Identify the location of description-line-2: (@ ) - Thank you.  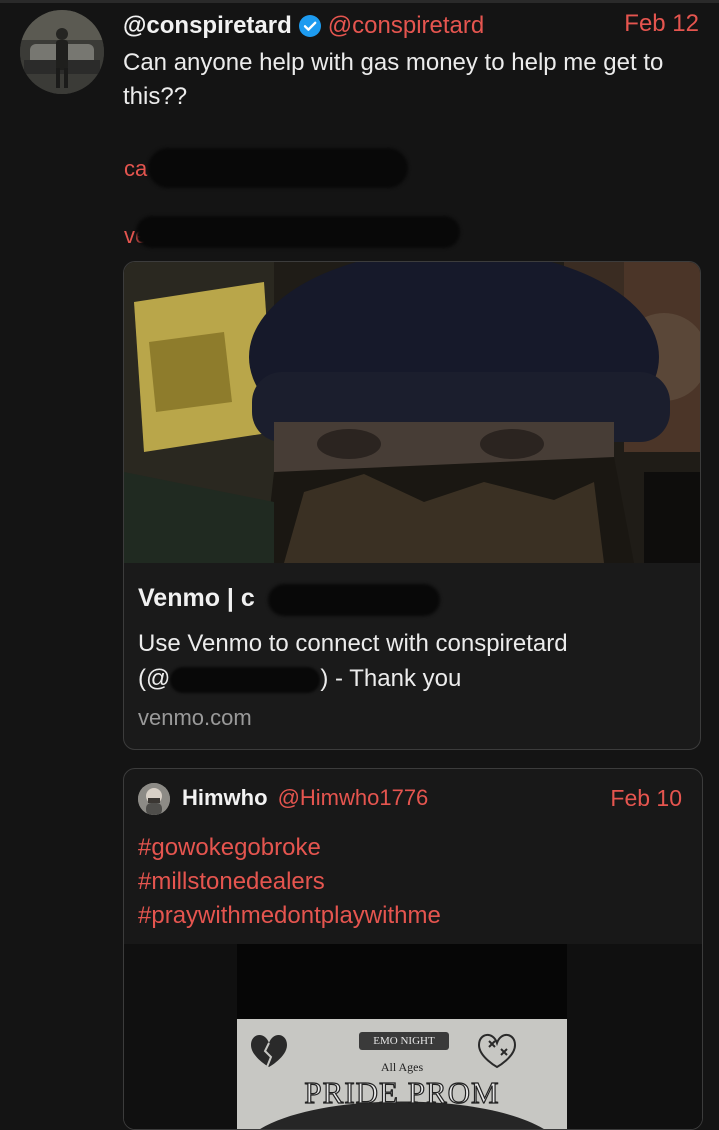
(408, 678).